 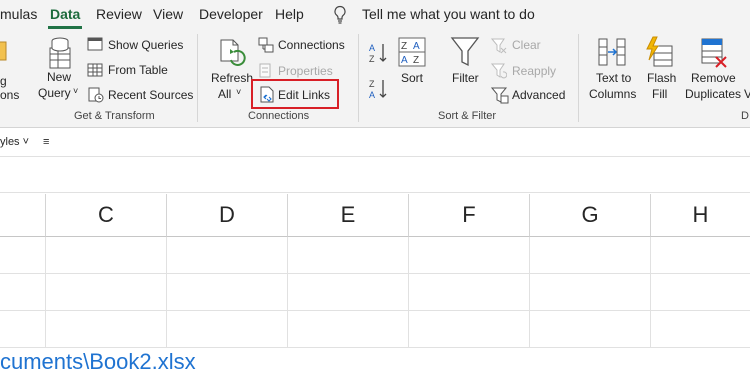 I want to click on filter-button: Filter, so click(x=465, y=78).